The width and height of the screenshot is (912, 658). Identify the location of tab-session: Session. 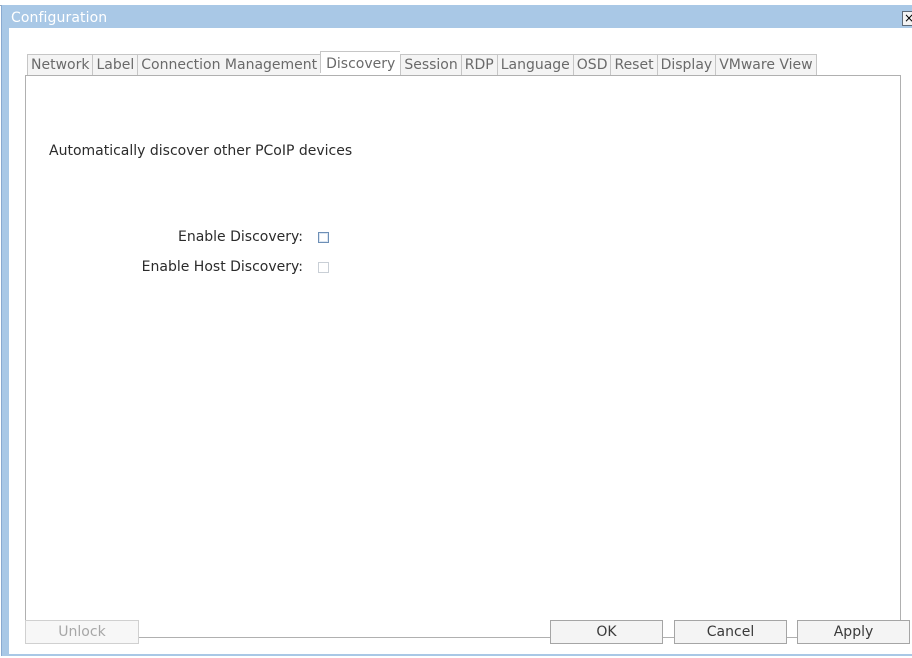
(430, 65).